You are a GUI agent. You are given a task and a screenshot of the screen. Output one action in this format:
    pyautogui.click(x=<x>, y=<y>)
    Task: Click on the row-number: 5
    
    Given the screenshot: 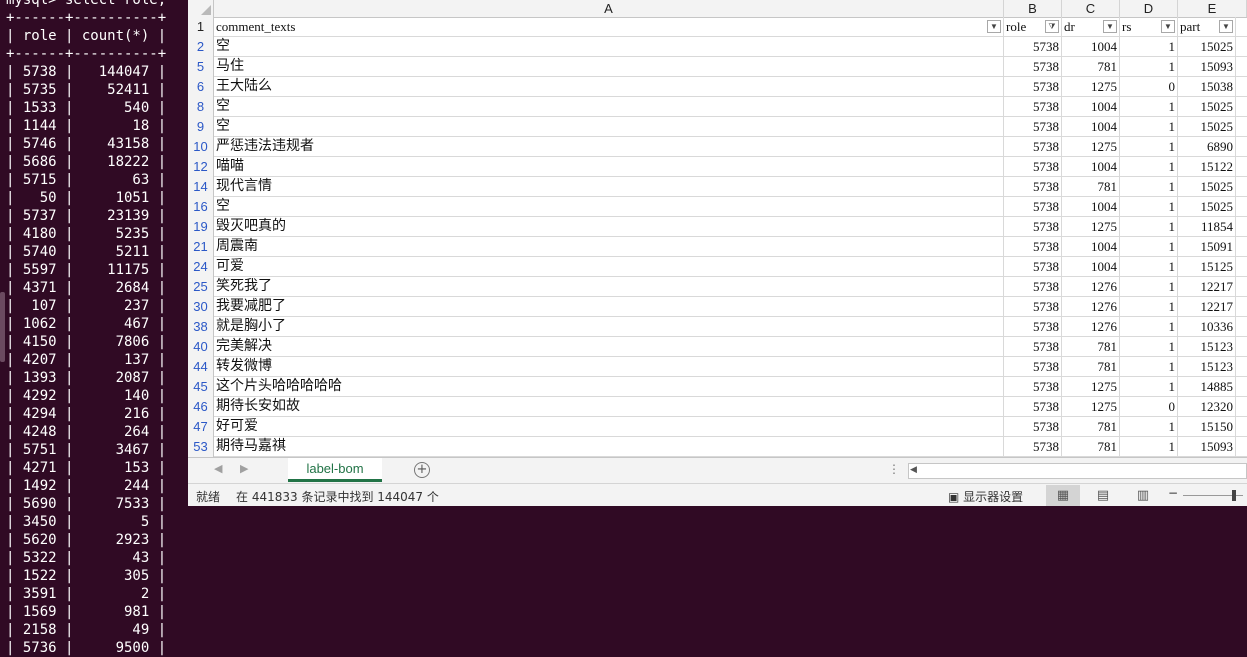 What is the action you would take?
    pyautogui.click(x=201, y=67)
    